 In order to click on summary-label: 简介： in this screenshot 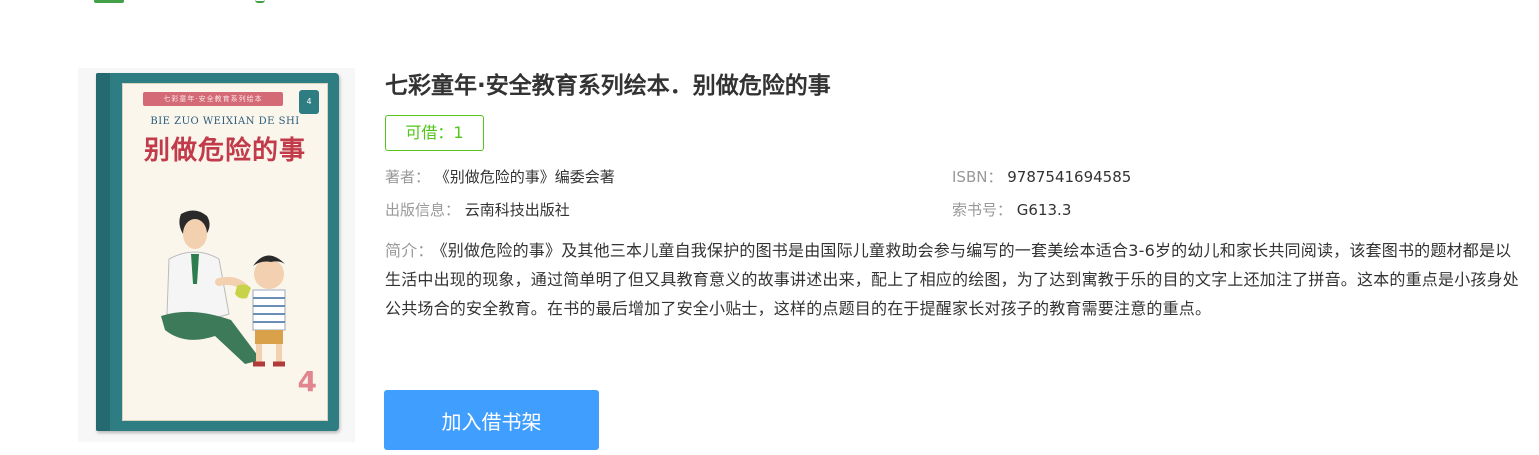, I will do `click(409, 250)`.